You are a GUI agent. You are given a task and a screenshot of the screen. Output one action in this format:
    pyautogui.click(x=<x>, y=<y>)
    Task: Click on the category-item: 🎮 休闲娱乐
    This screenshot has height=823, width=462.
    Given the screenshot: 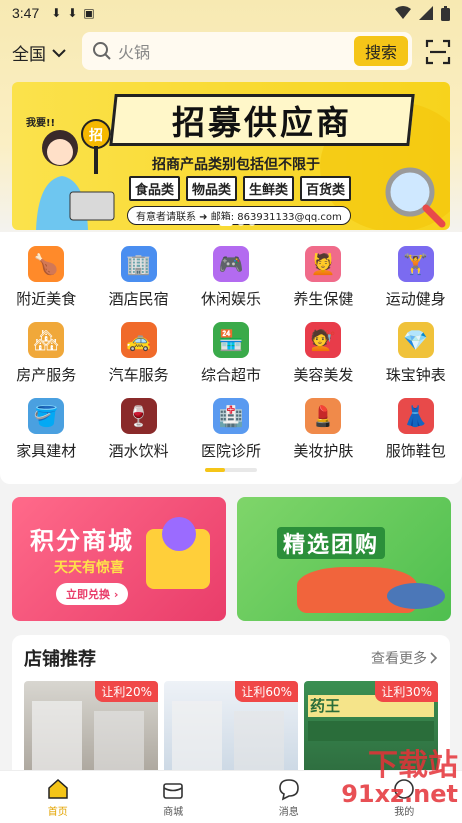 What is the action you would take?
    pyautogui.click(x=231, y=280)
    